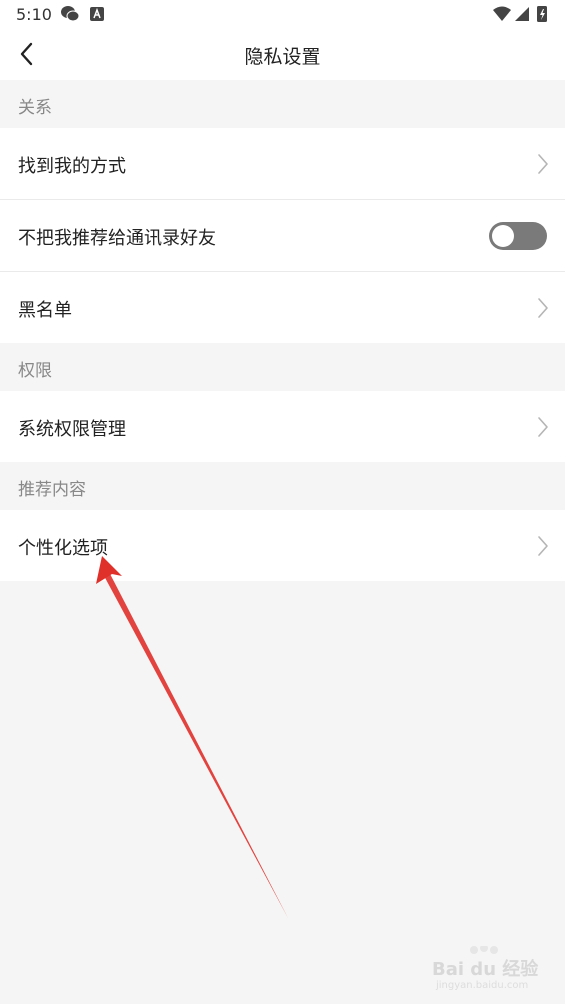  I want to click on section-title: 关系, so click(35, 108).